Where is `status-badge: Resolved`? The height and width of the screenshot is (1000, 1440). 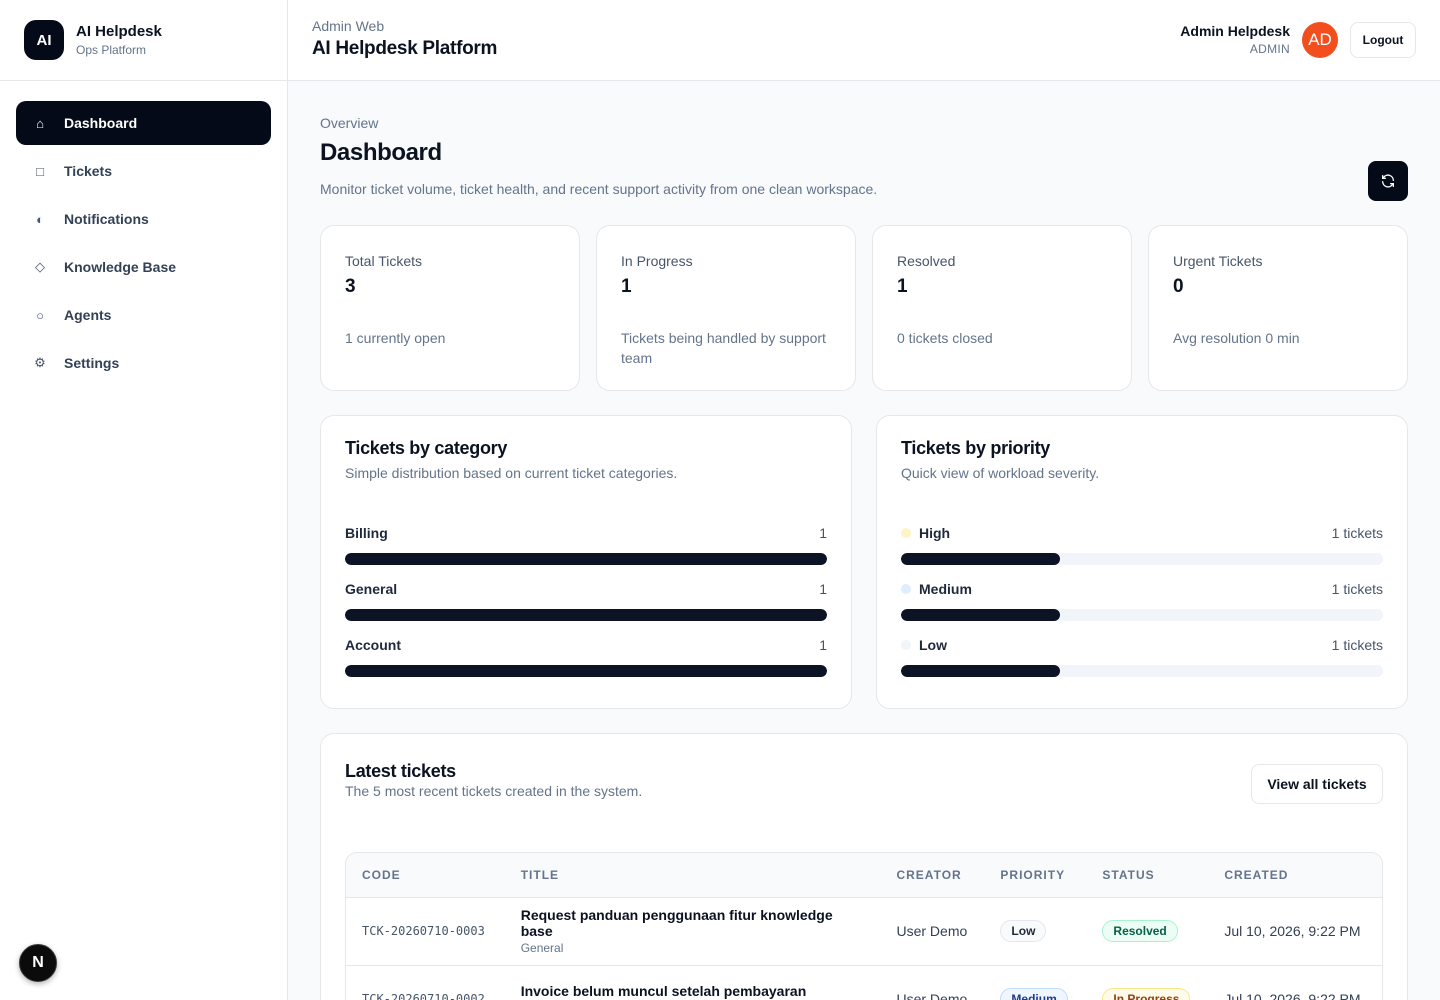 status-badge: Resolved is located at coordinates (1140, 931).